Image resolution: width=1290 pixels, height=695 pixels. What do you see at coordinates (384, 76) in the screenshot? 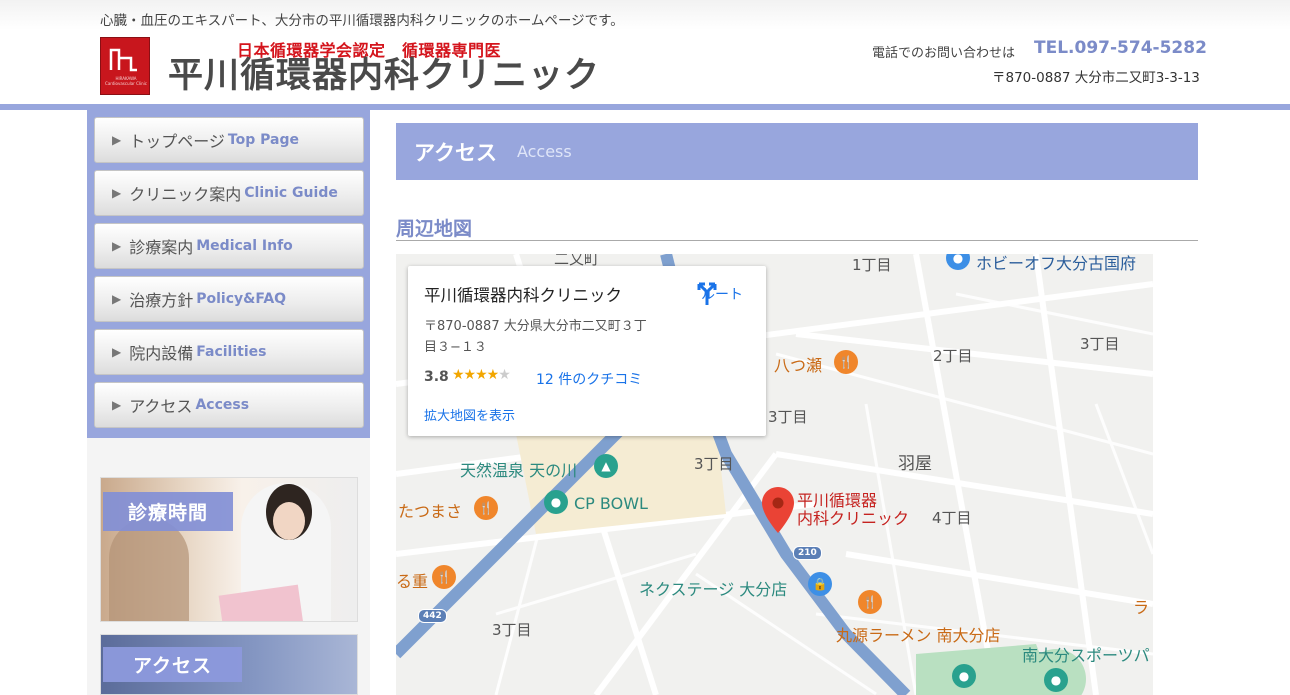
I see `clinic-name-title: 平川循環器内科クリニック` at bounding box center [384, 76].